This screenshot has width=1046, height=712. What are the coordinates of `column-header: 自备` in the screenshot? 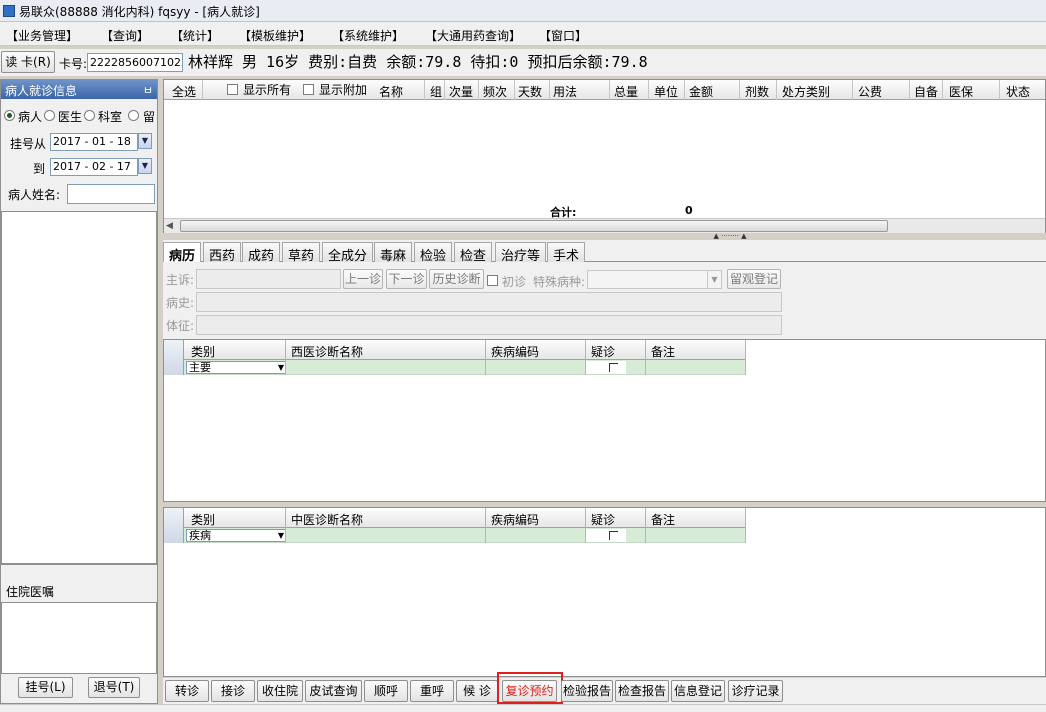 It's located at (926, 91).